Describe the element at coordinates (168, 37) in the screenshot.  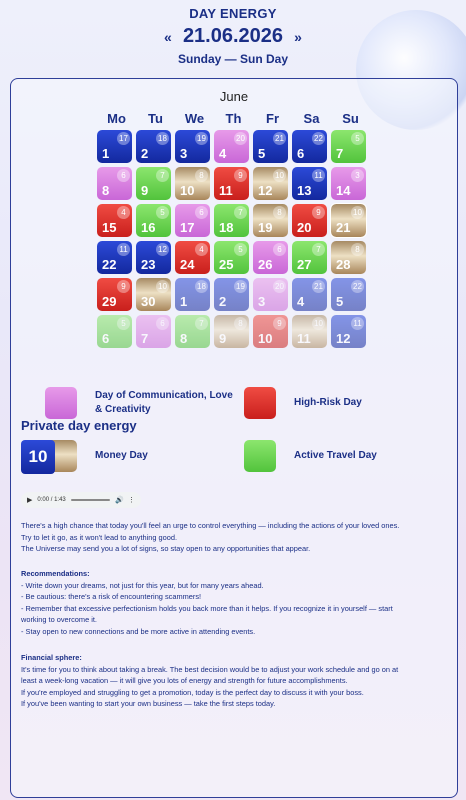
I see `prev-day-icon: «` at that location.